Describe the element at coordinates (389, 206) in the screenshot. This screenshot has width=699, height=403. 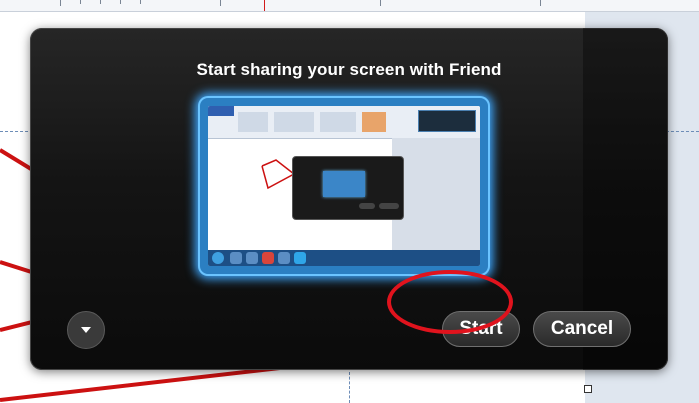
I see `preview-cancel-btn` at that location.